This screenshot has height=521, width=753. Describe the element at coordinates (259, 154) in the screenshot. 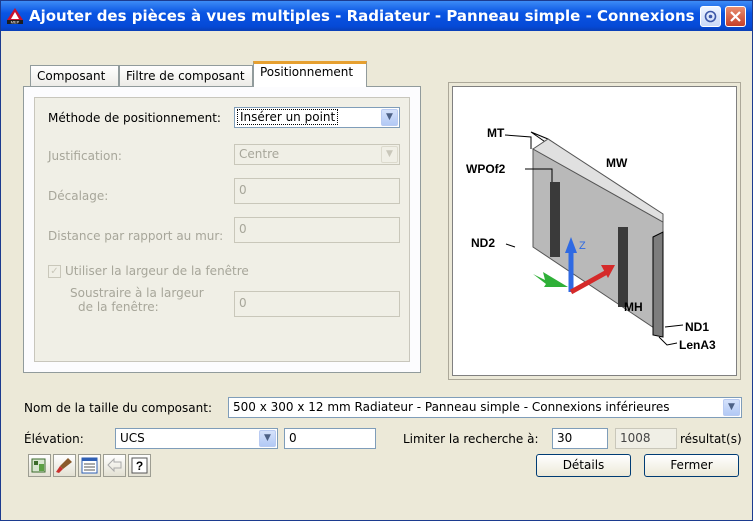

I see `justification-value: Centre` at that location.